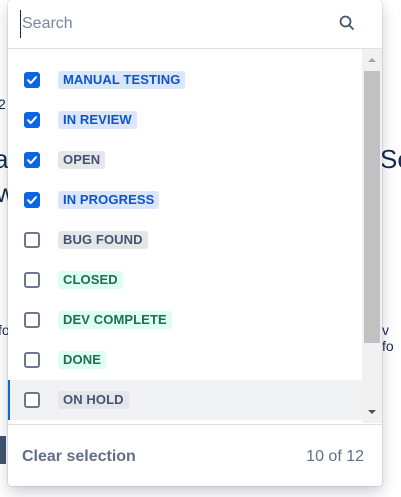 Image resolution: width=401 pixels, height=497 pixels. Describe the element at coordinates (372, 207) in the screenshot. I see `scrollbar-thumb` at that location.